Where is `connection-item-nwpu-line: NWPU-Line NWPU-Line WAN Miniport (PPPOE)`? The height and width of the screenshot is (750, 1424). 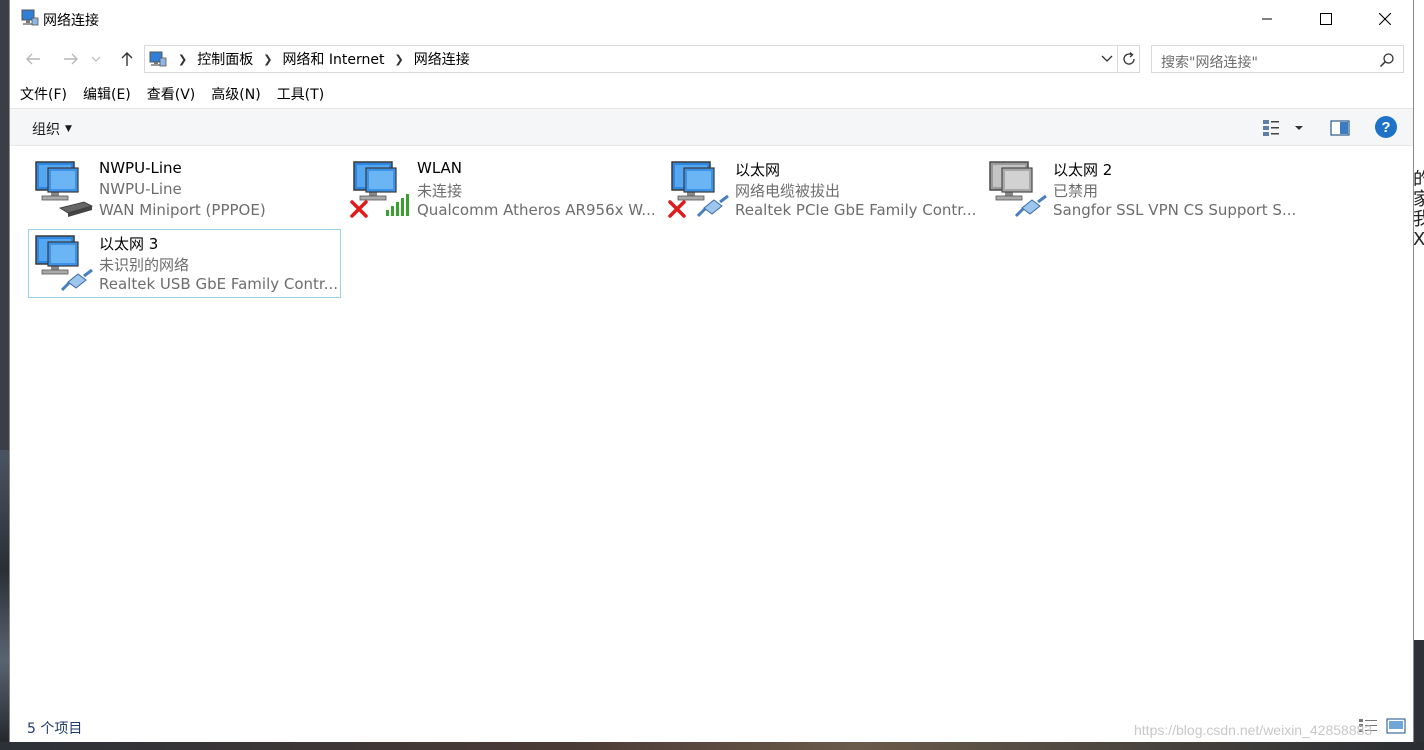
connection-item-nwpu-line: NWPU-Line NWPU-Line WAN Miniport (PPPOE) is located at coordinates (184, 189).